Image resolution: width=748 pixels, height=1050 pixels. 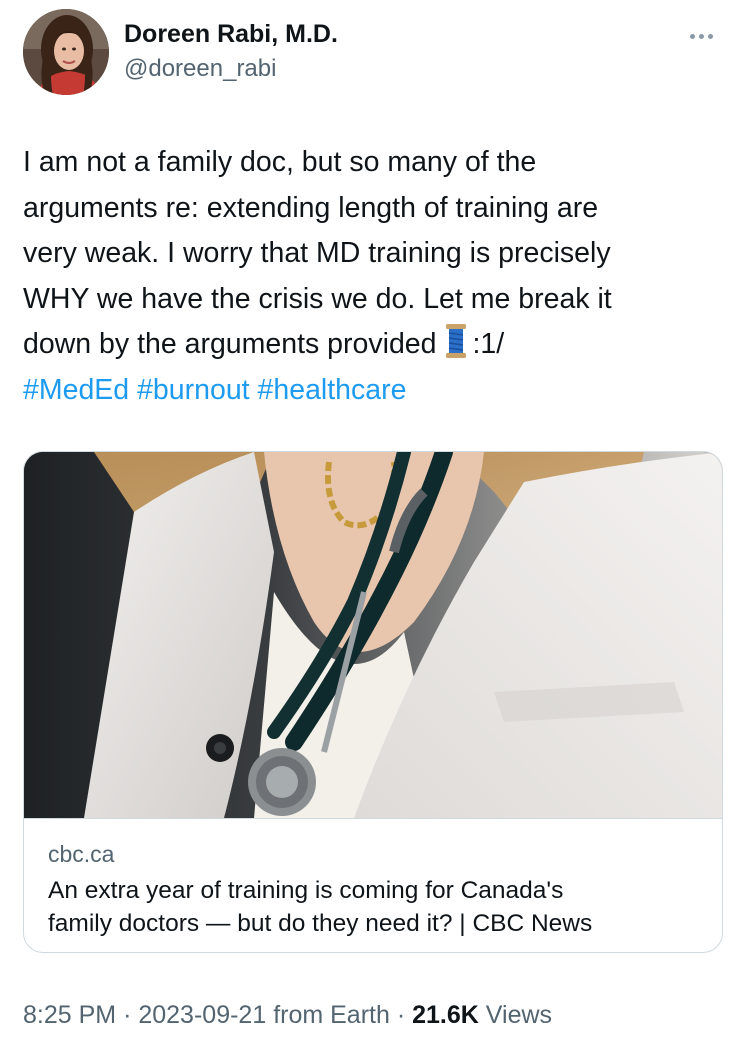 I want to click on thread-marker: :1/, so click(x=488, y=344).